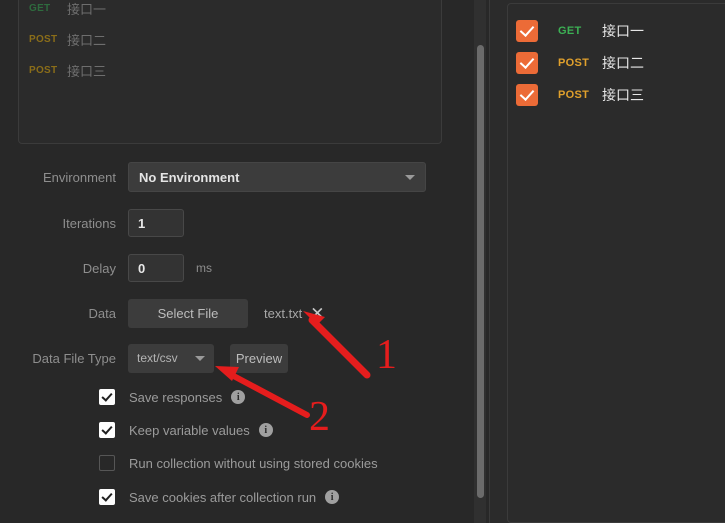 The width and height of the screenshot is (725, 523). Describe the element at coordinates (317, 313) in the screenshot. I see `close-icon: ✕` at that location.